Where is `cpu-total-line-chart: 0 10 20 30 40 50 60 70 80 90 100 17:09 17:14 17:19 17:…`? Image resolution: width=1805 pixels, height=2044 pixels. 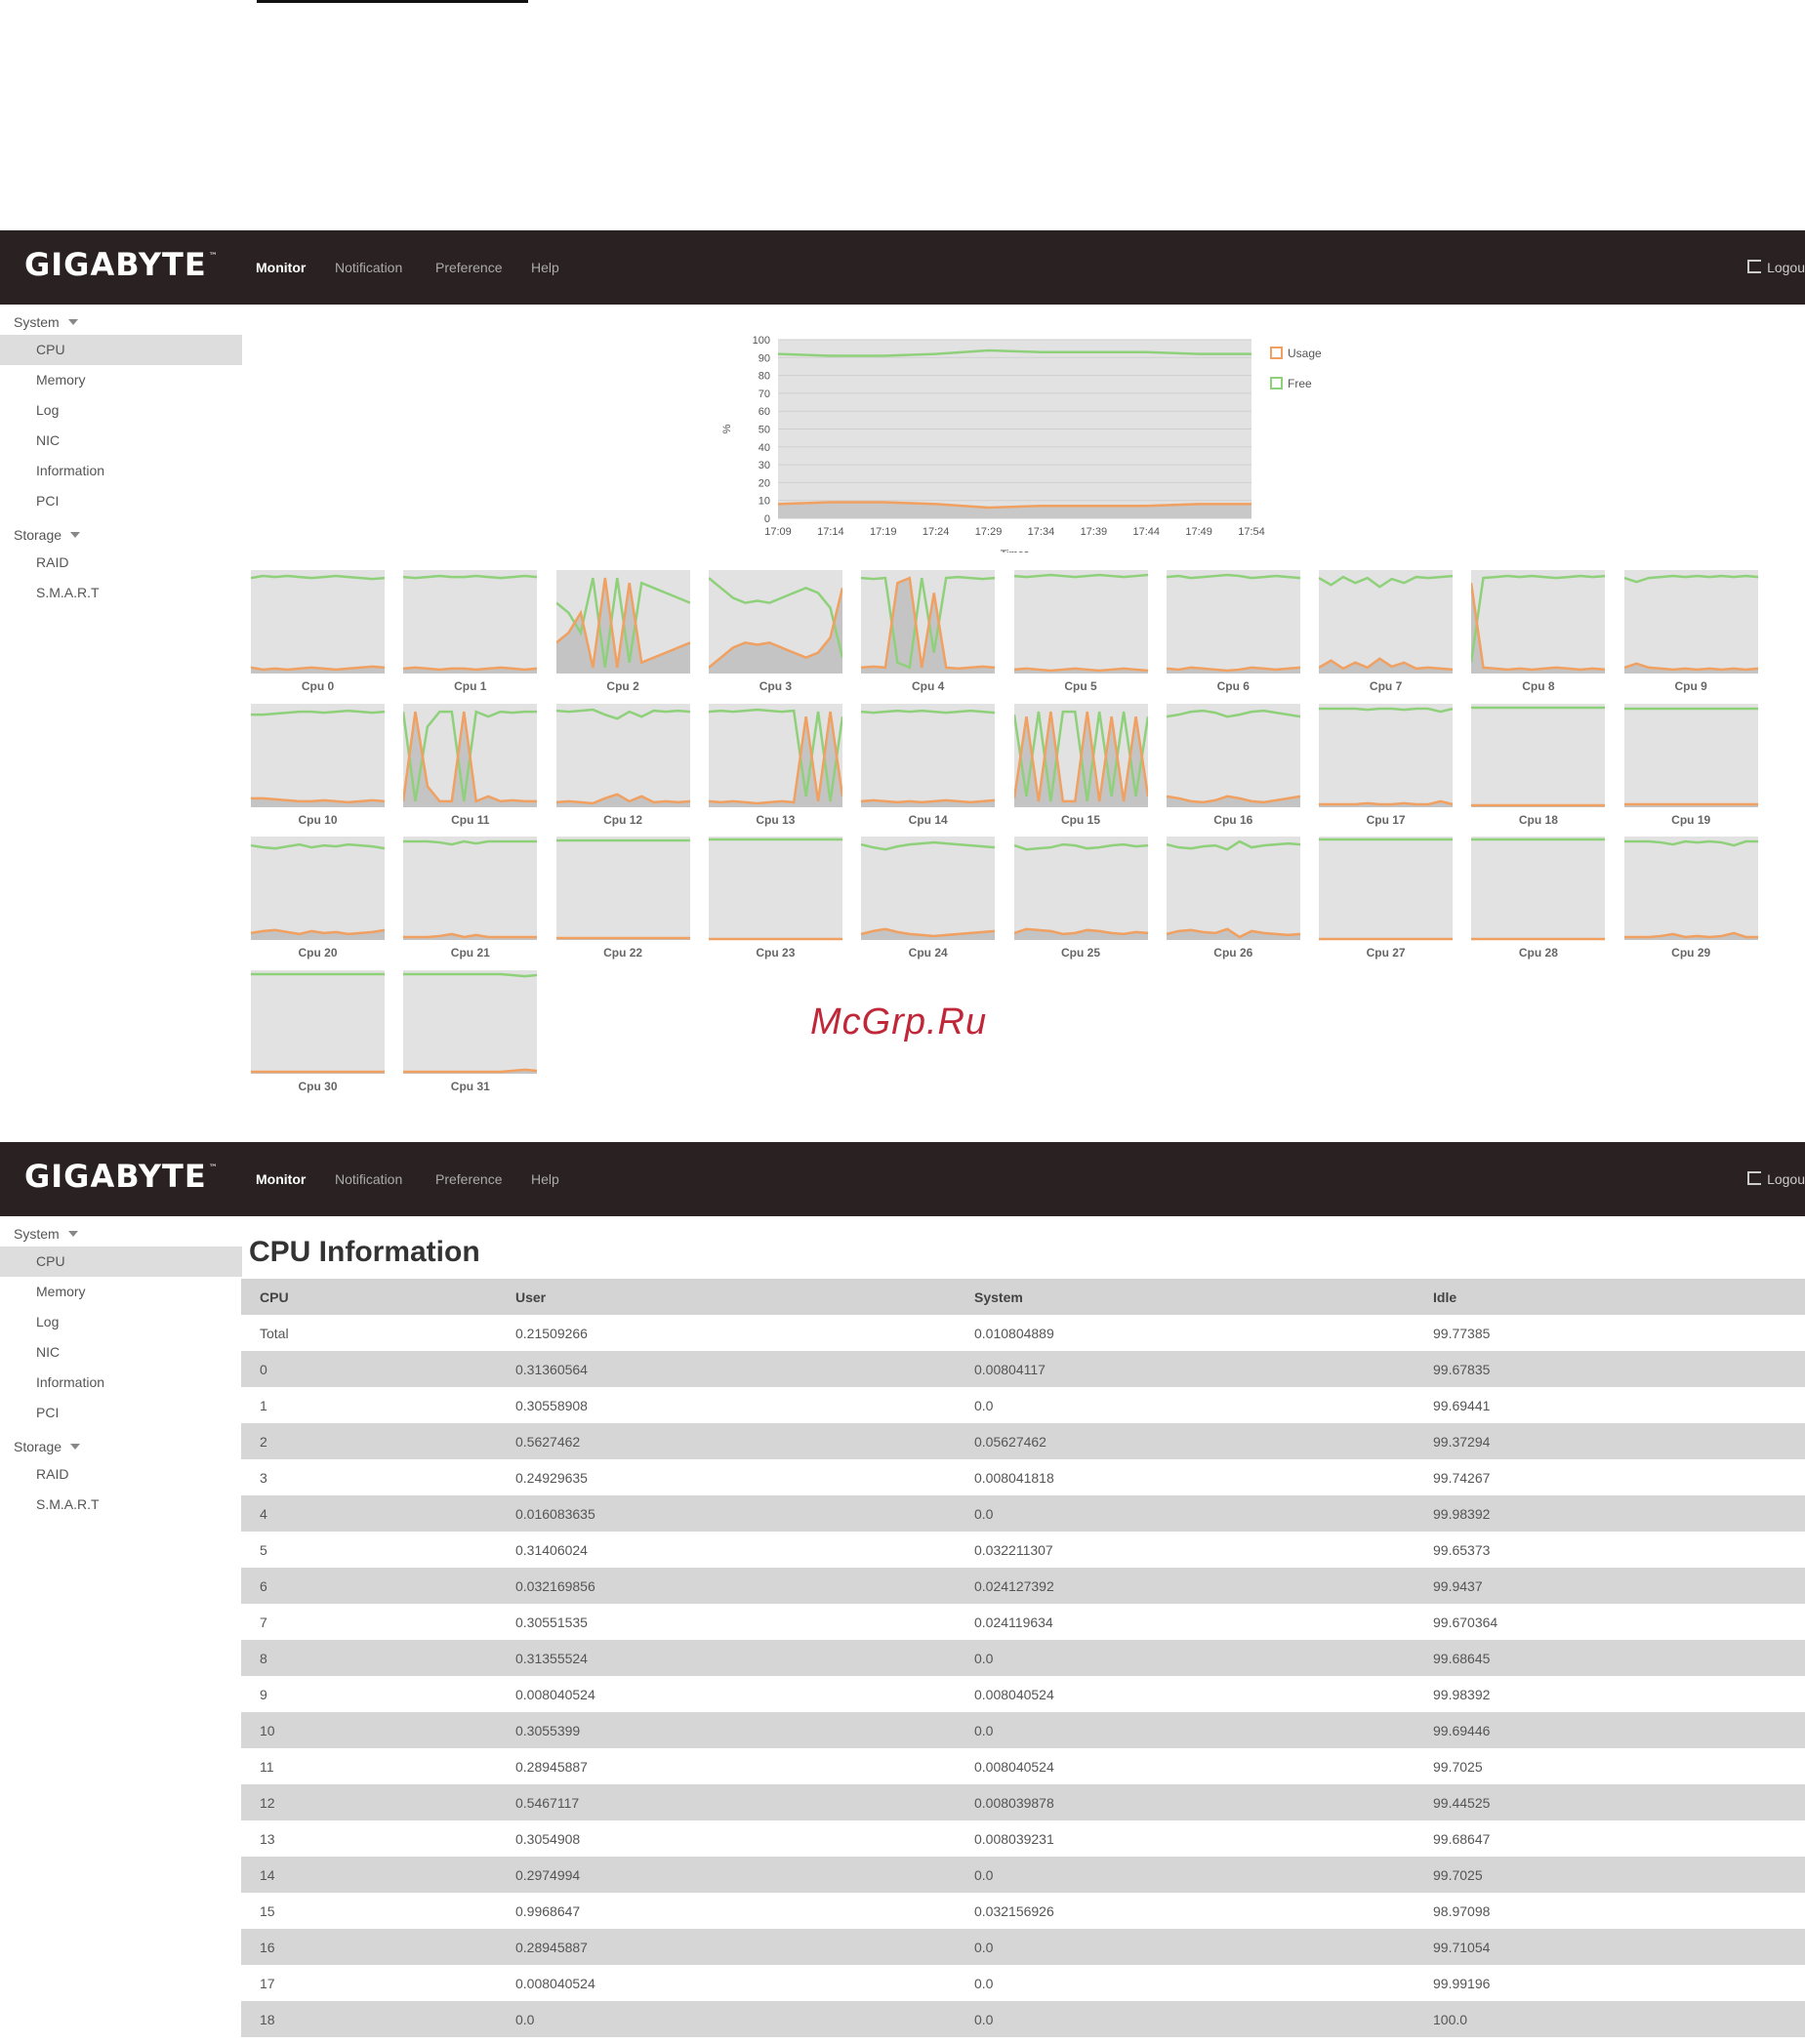 cpu-total-line-chart: 0 10 20 30 40 50 60 70 80 90 100 17:09 17:14 17:19 17:… is located at coordinates (1021, 443).